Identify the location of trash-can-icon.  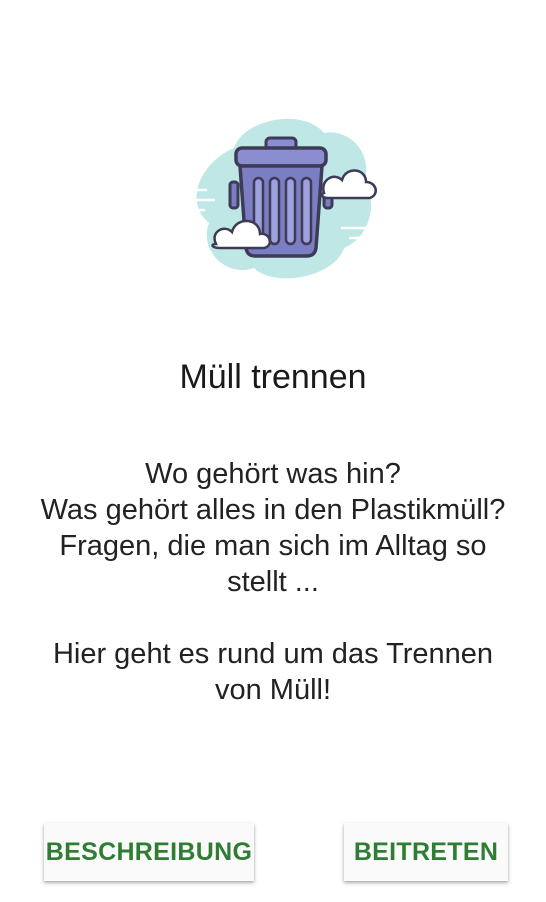
(279, 198).